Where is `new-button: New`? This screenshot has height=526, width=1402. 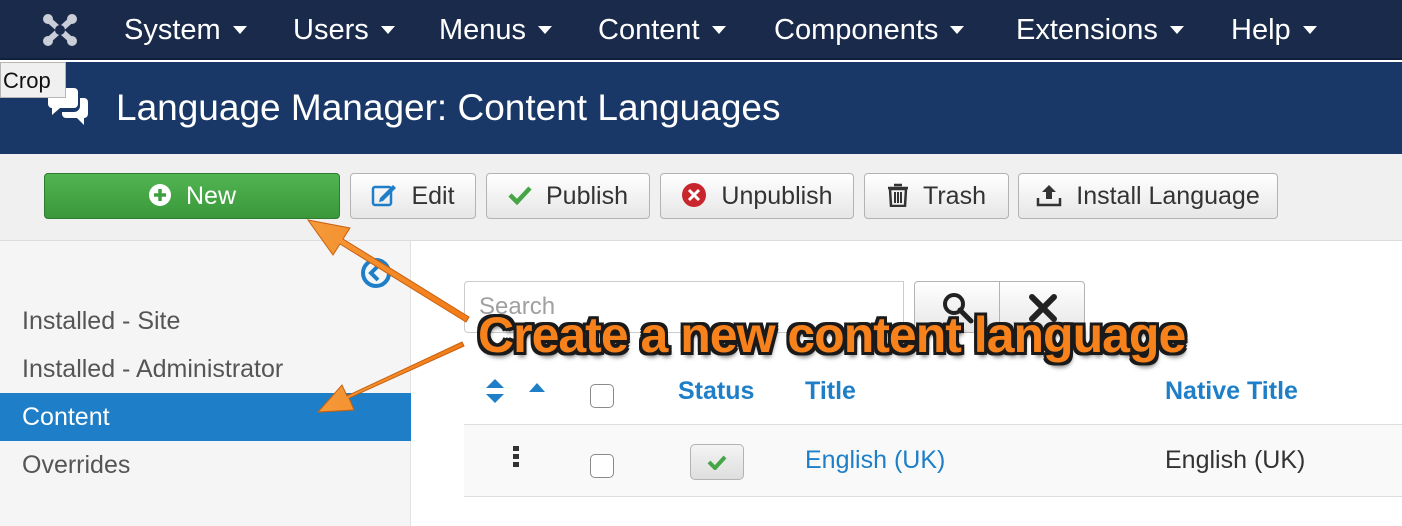
new-button: New is located at coordinates (192, 196).